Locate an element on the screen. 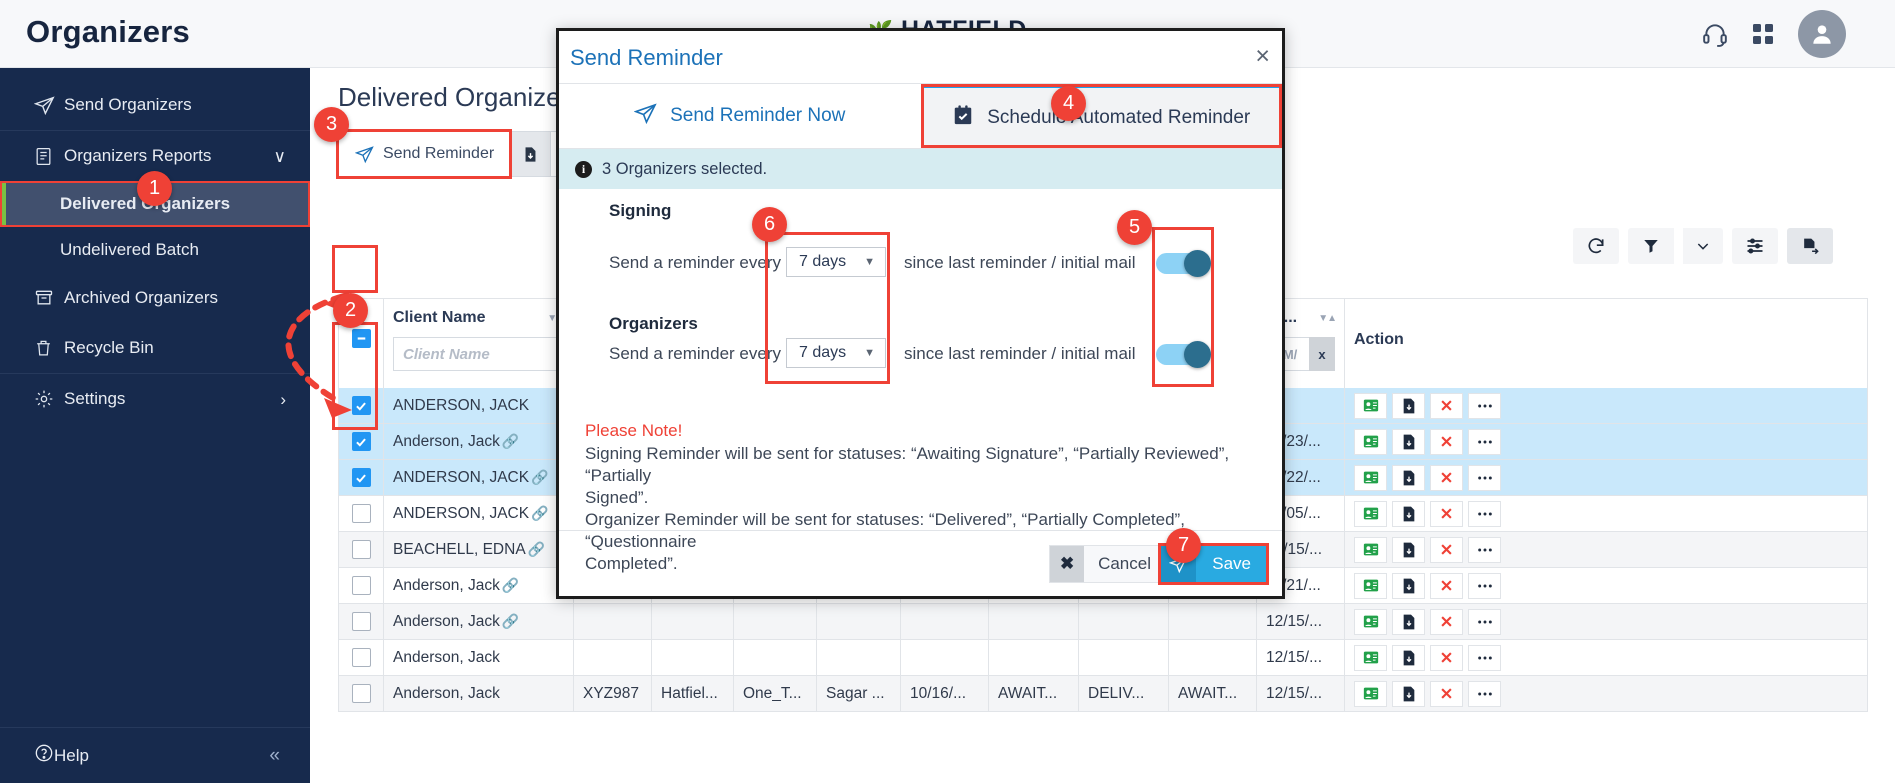 This screenshot has height=783, width=1895. data-cell: XYZ987 is located at coordinates (613, 693).